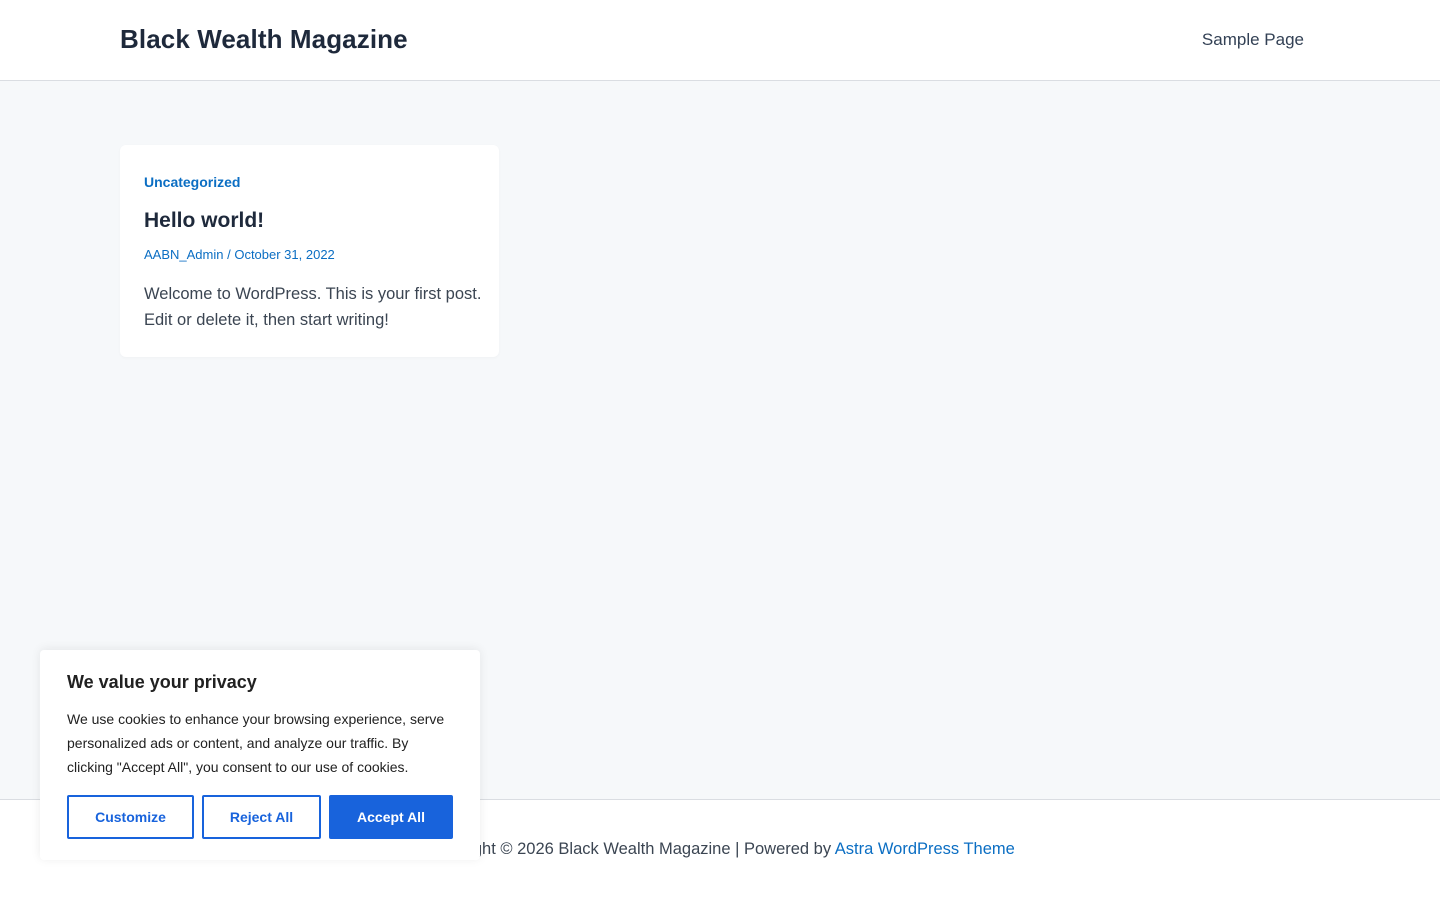 The height and width of the screenshot is (900, 1440). I want to click on nav-link-sample-page: Sample Page, so click(1253, 40).